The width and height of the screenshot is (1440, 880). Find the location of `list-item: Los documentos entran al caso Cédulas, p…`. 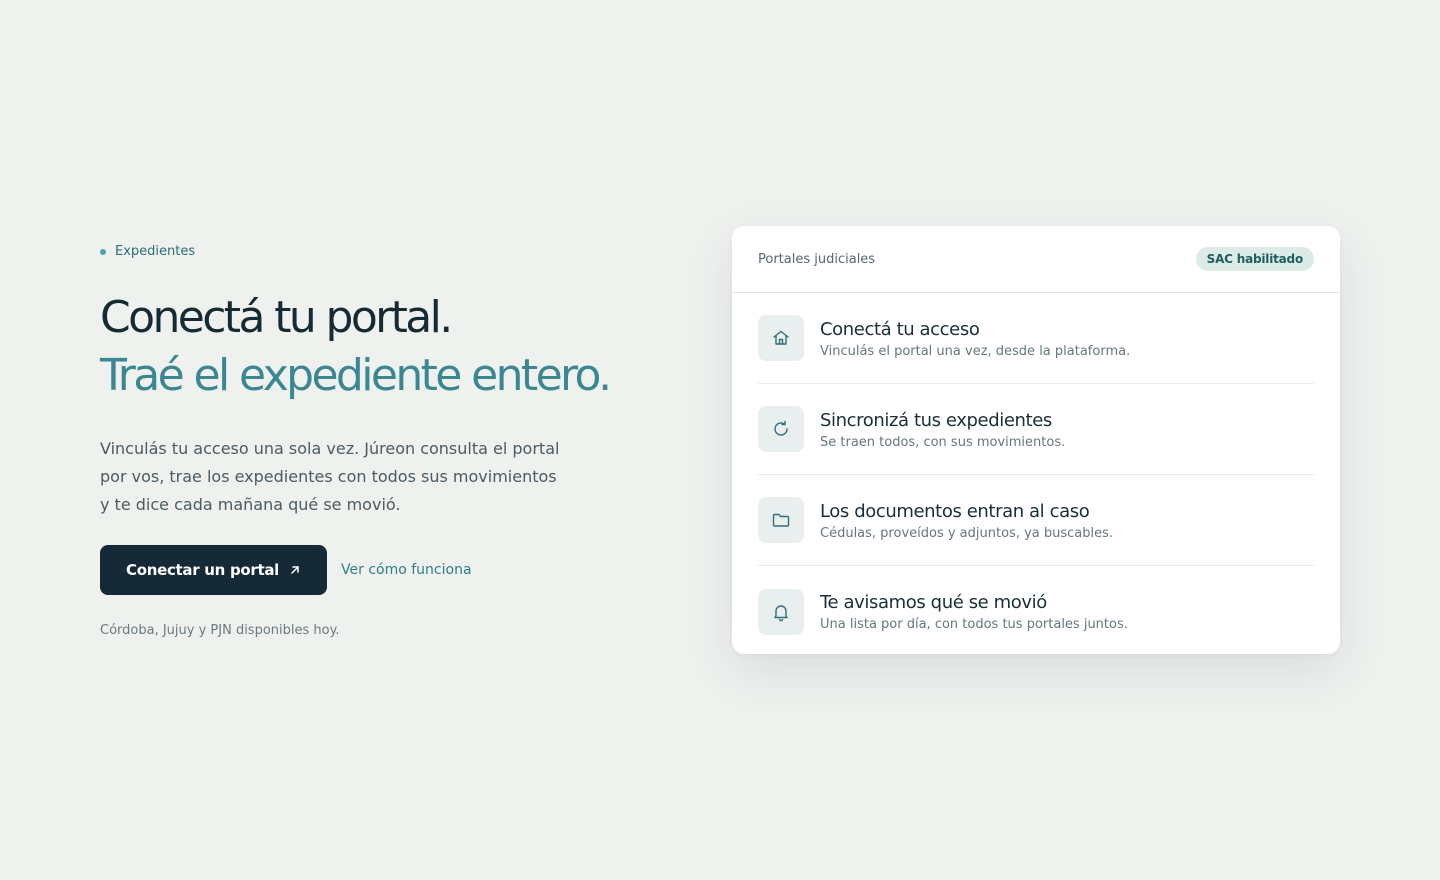

list-item: Los documentos entran al caso Cédulas, p… is located at coordinates (1036, 520).